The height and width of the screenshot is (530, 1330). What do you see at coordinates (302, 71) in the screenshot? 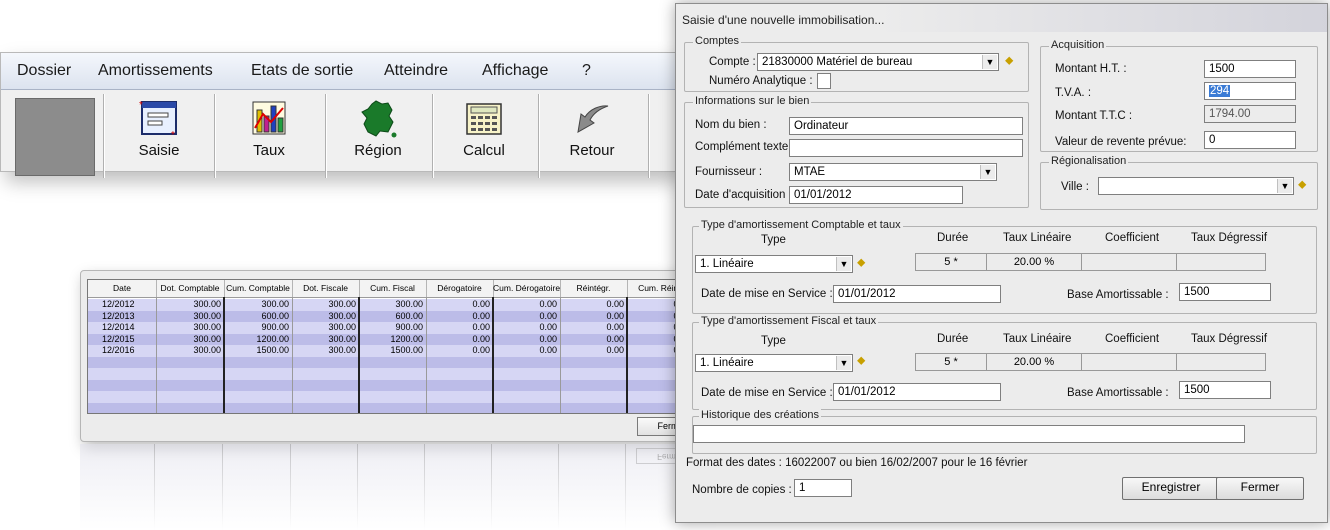
I see `menu-etats-de-sortie: Etats de sortie` at bounding box center [302, 71].